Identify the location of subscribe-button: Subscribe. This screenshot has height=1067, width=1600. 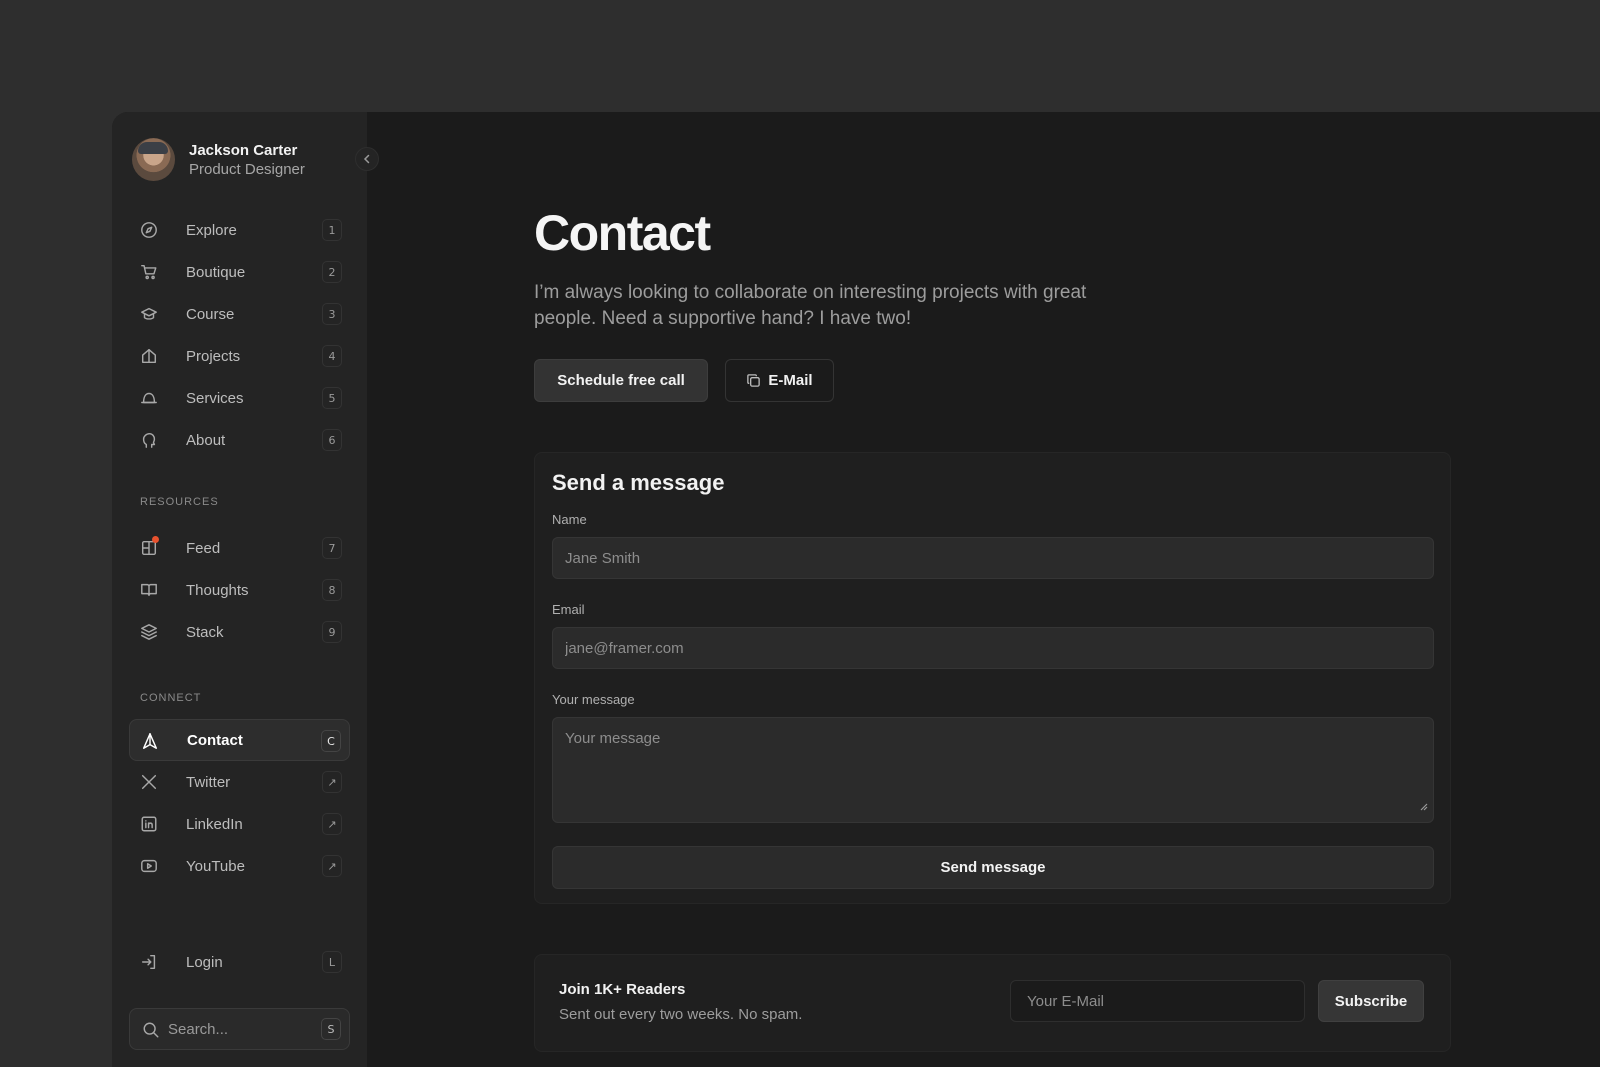
(1371, 1001).